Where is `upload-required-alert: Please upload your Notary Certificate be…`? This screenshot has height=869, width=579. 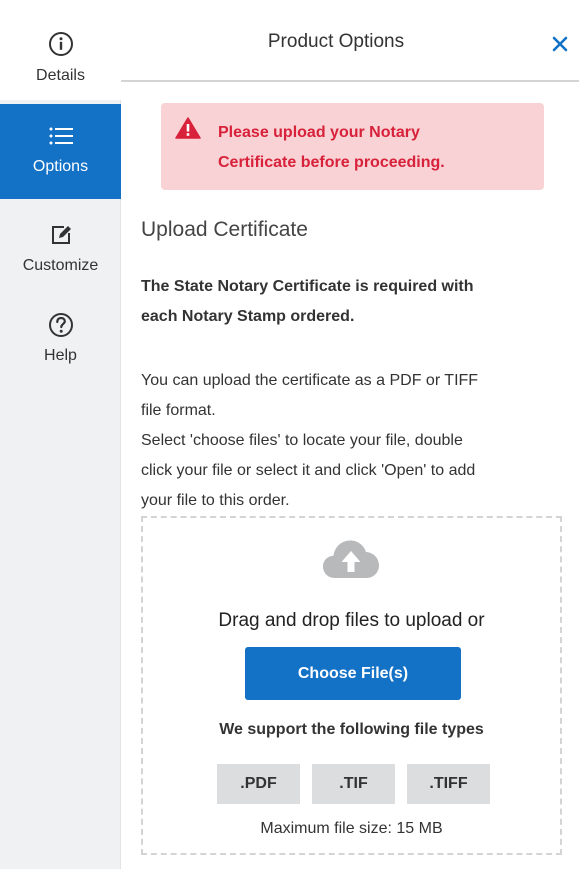 upload-required-alert: Please upload your Notary Certificate be… is located at coordinates (352, 146).